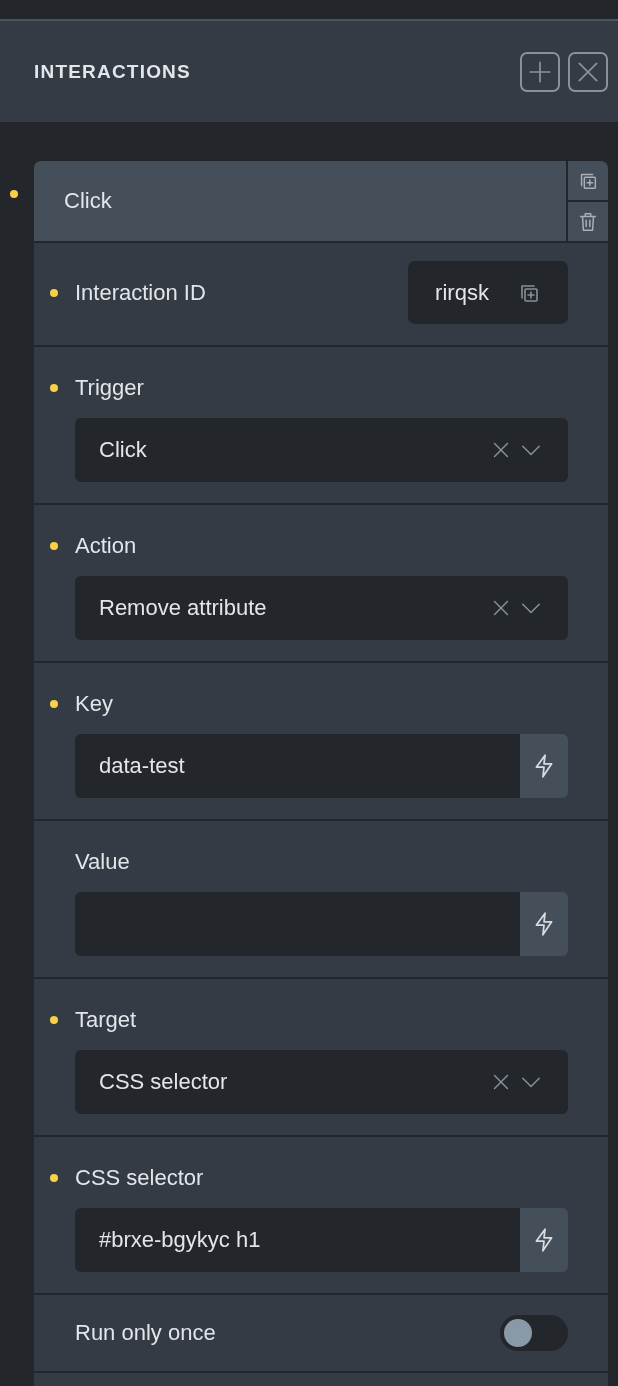  What do you see at coordinates (106, 546) in the screenshot?
I see `field-label: Action` at bounding box center [106, 546].